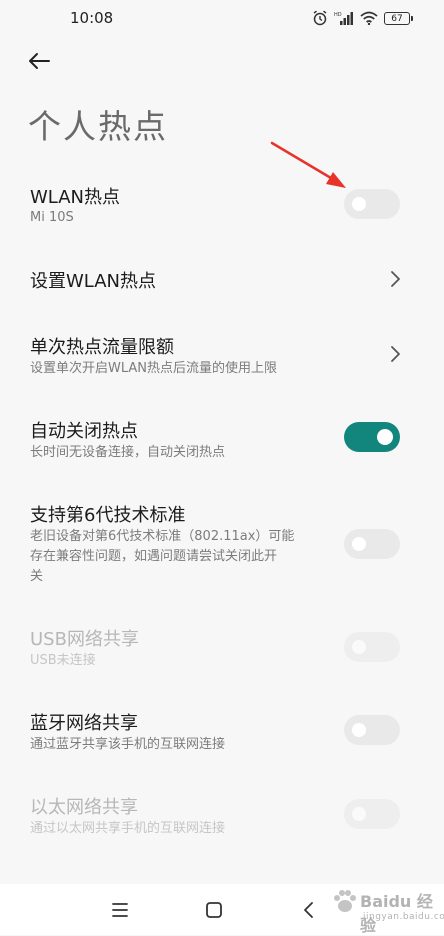  Describe the element at coordinates (372, 647) in the screenshot. I see `usb-share-toggle` at that location.